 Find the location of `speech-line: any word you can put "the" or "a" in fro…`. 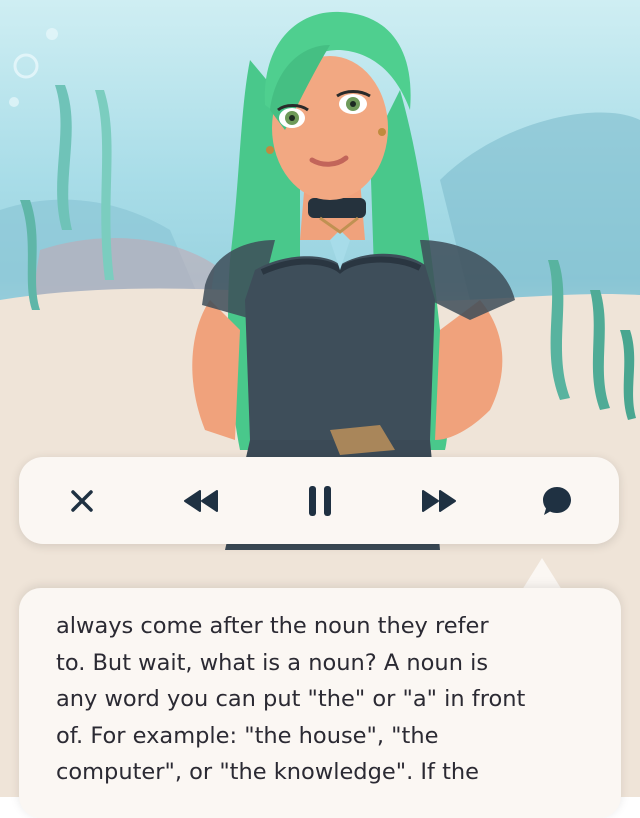

speech-line: any word you can put "the" or "a" in fro… is located at coordinates (291, 699).